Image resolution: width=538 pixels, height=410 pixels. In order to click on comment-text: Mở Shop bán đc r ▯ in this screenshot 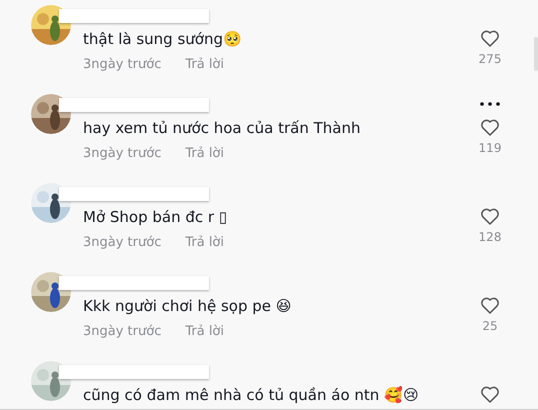, I will do `click(155, 217)`.